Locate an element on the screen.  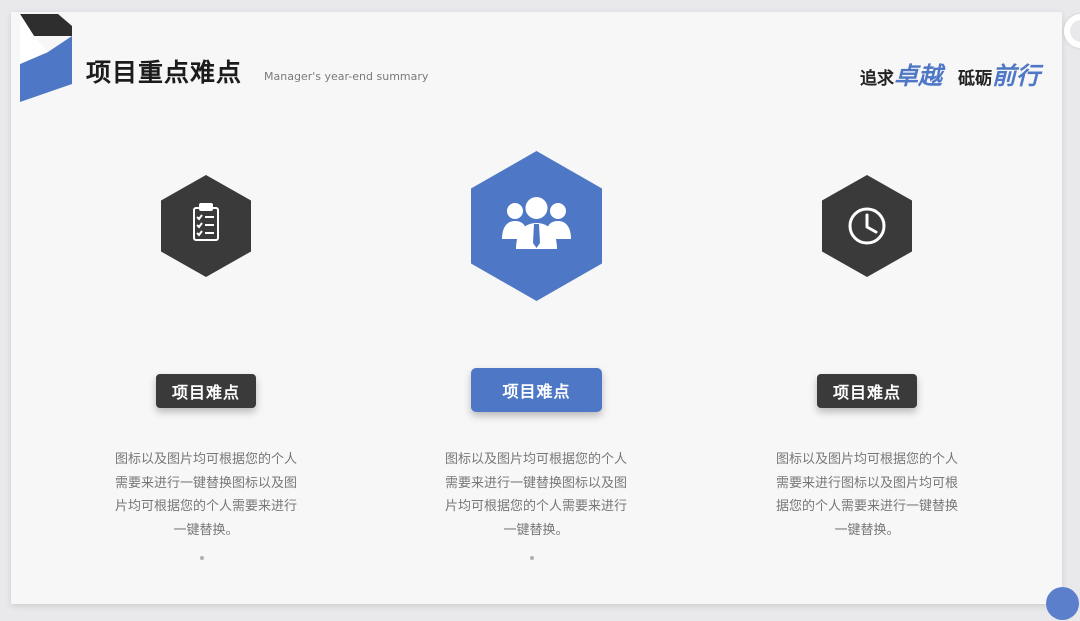
page-title: 项目重点难点 is located at coordinates (164, 72).